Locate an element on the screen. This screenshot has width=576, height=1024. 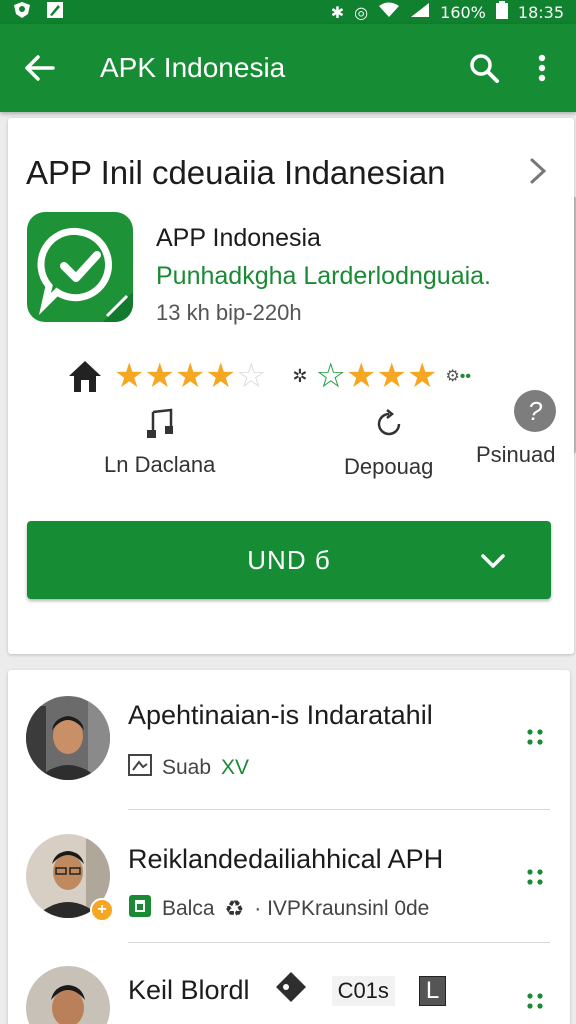
sparkle-icon: ✲ is located at coordinates (300, 375).